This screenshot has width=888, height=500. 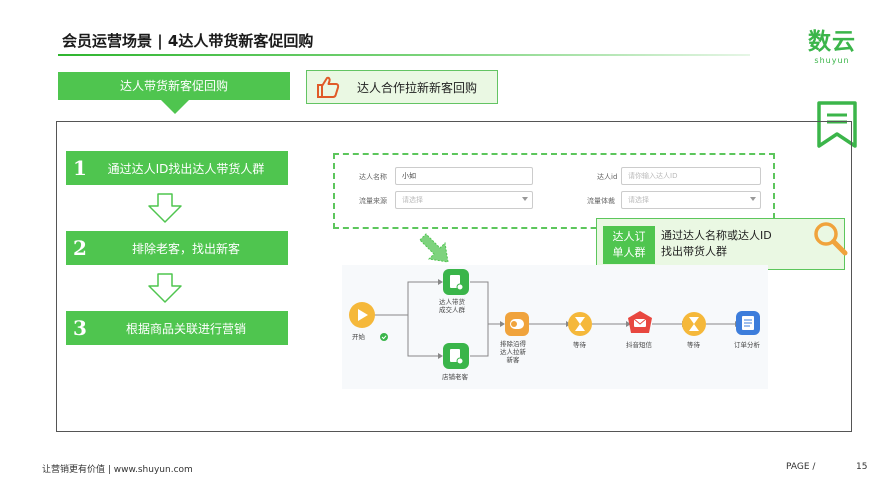 I want to click on callout-tag-line2: 单人群, so click(x=629, y=252).